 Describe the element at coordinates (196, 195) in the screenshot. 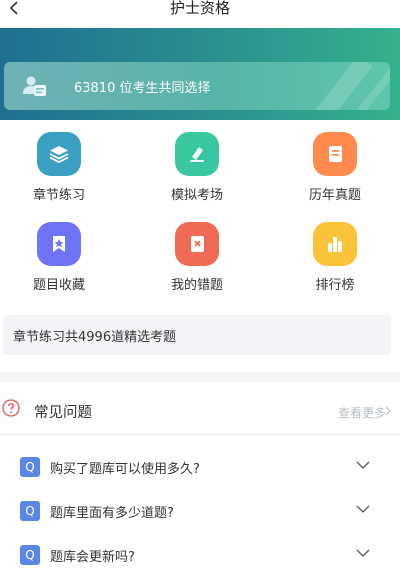

I see `grid-label: 模拟考场` at that location.